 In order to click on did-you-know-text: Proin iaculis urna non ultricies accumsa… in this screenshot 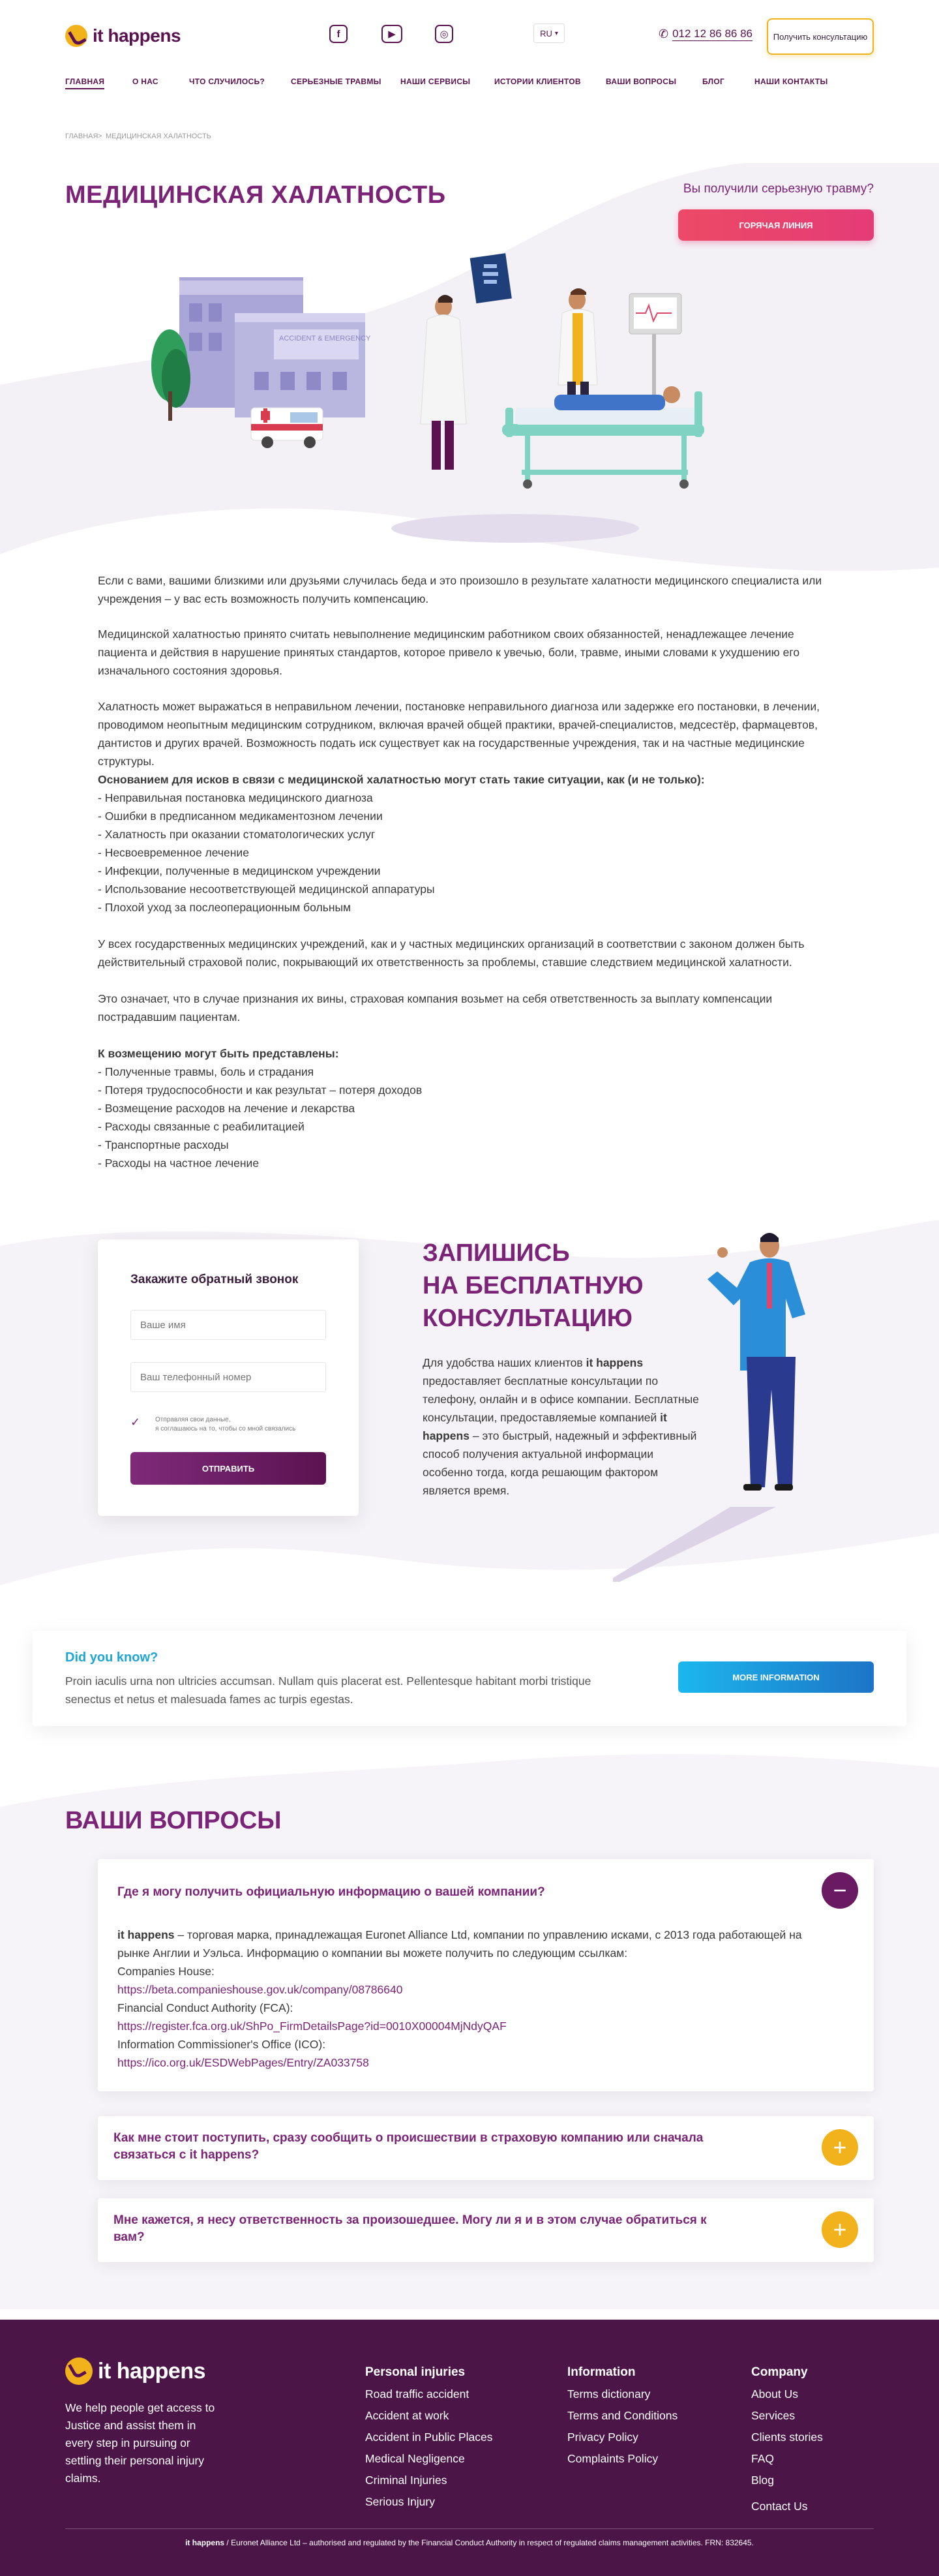, I will do `click(328, 1690)`.